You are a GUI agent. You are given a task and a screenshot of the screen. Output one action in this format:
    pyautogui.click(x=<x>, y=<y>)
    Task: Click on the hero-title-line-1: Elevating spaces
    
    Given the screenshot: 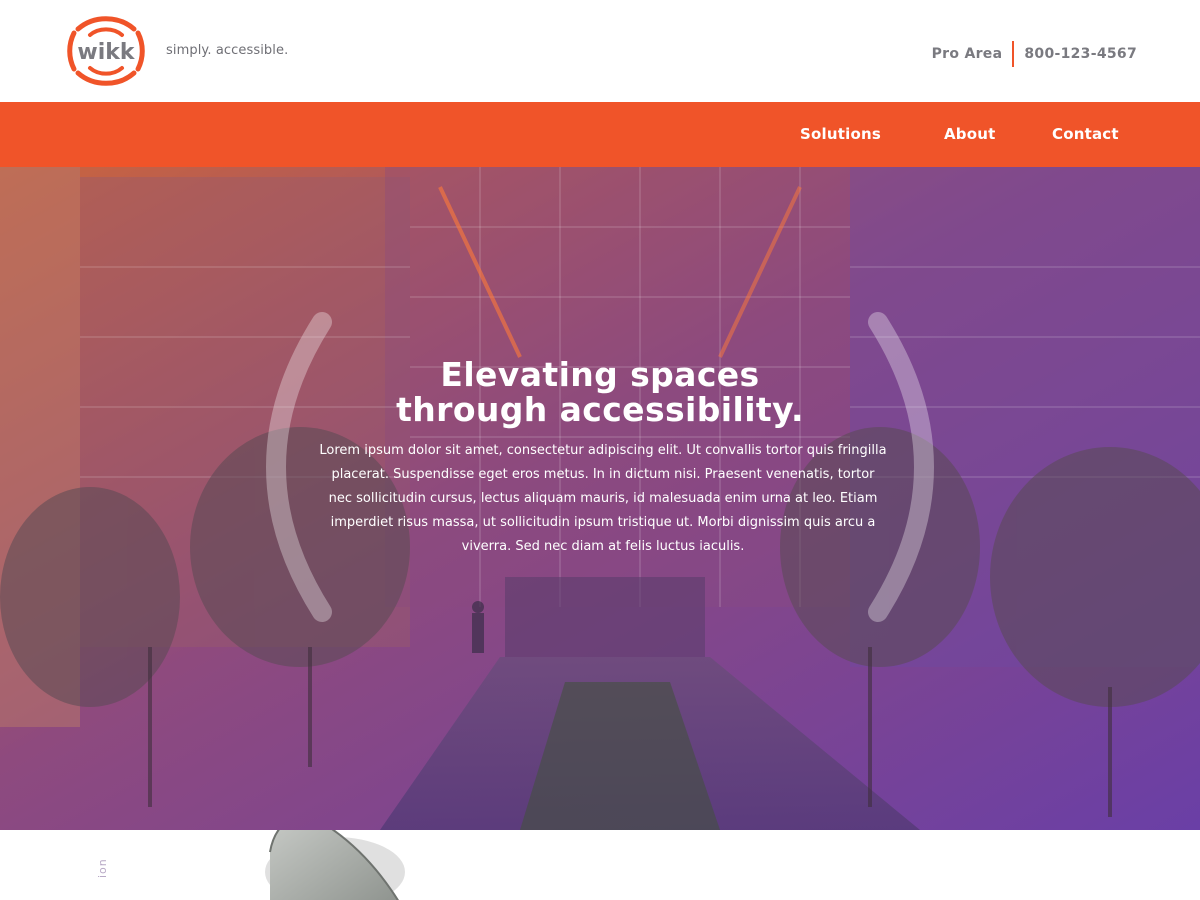 What is the action you would take?
    pyautogui.click(x=600, y=374)
    